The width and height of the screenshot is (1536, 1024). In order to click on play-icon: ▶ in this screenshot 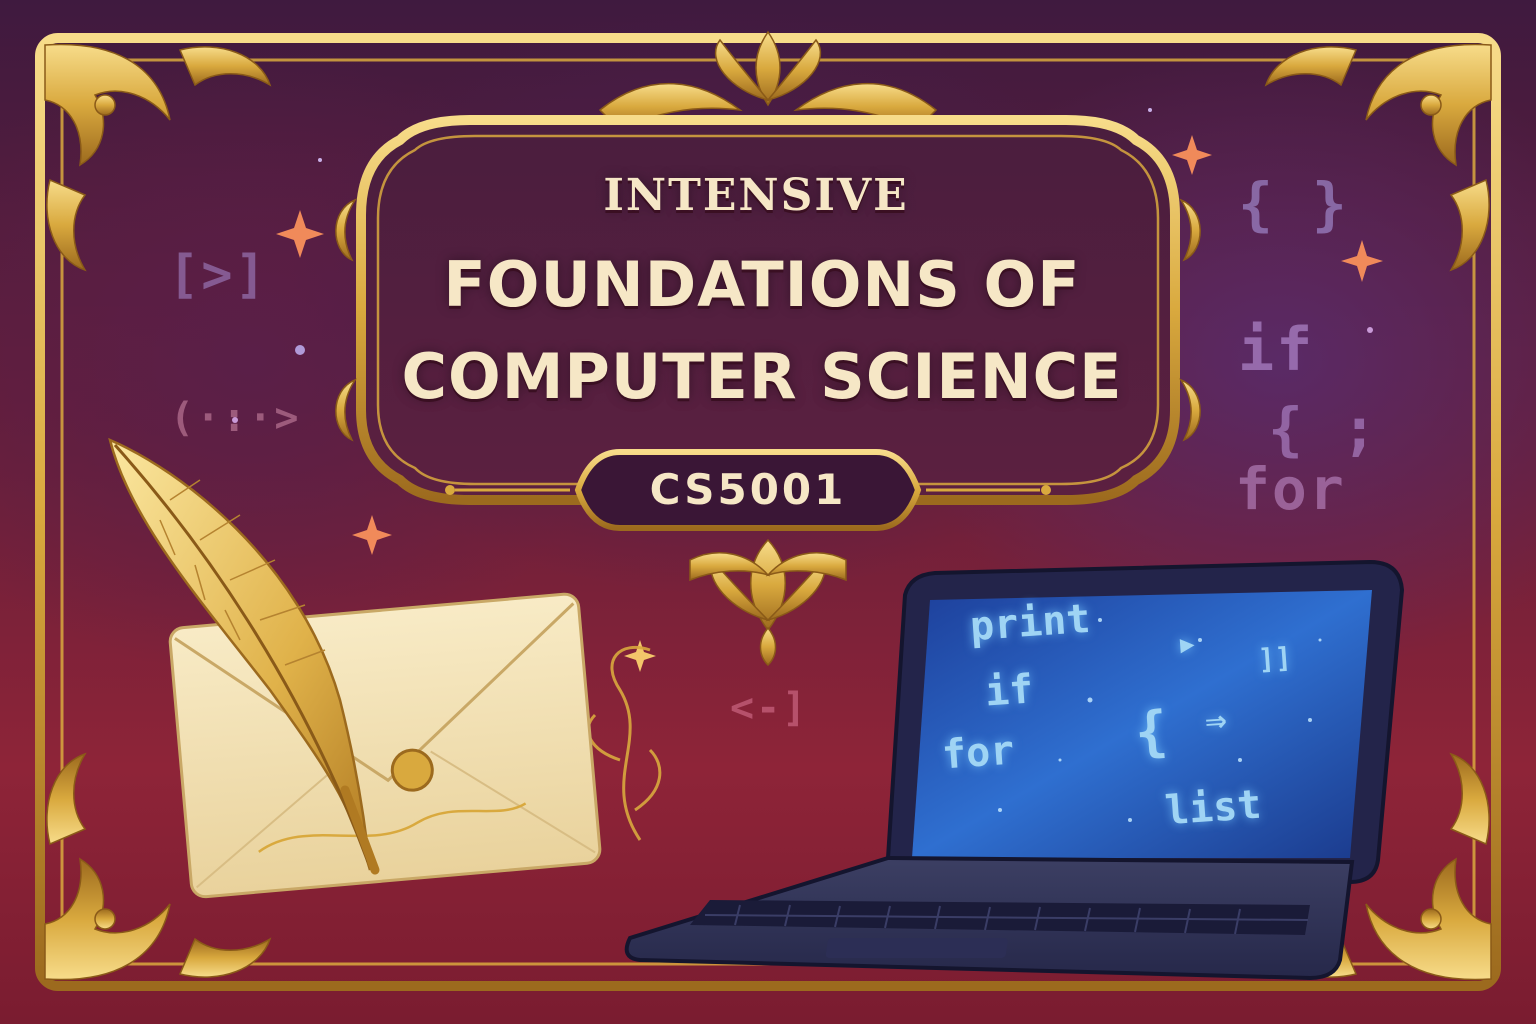, I will do `click(1187, 644)`.